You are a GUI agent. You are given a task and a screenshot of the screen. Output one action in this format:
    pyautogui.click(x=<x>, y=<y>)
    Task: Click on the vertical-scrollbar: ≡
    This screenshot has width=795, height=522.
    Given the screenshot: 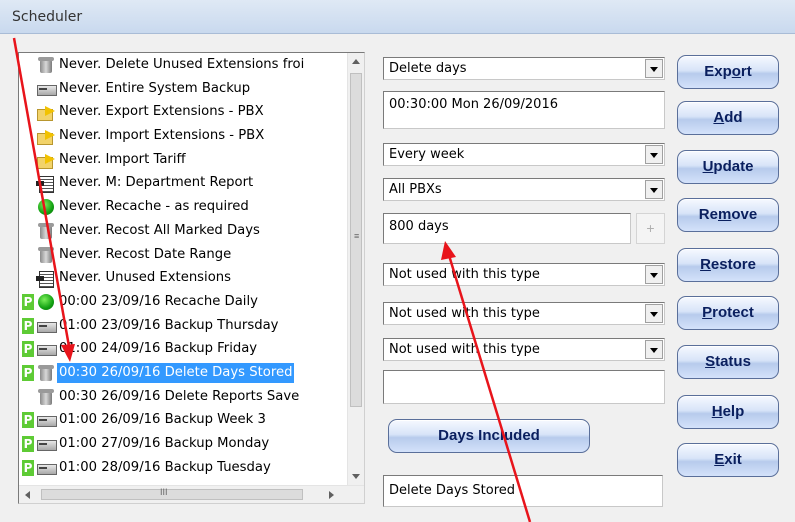 What is the action you would take?
    pyautogui.click(x=355, y=269)
    